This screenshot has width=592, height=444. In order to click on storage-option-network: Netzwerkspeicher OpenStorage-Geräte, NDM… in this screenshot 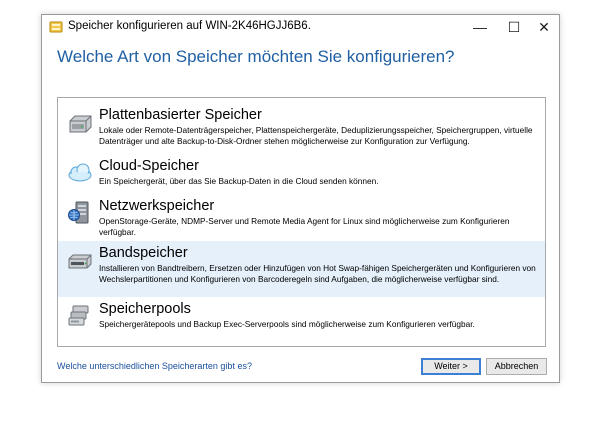, I will do `click(301, 217)`.